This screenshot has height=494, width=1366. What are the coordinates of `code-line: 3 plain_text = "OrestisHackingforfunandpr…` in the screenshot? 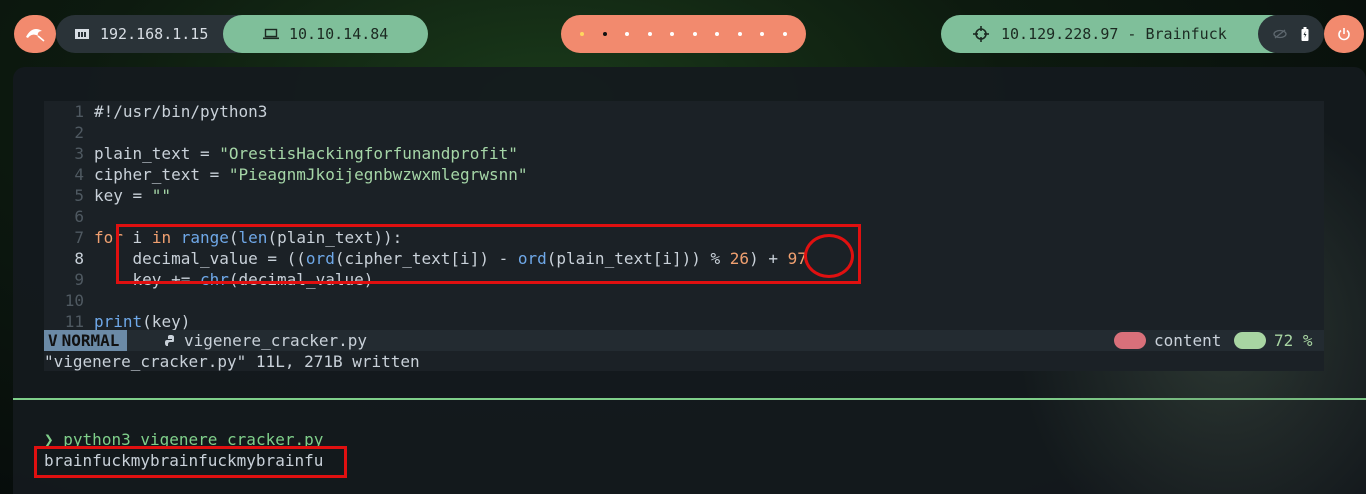 It's located at (281, 153).